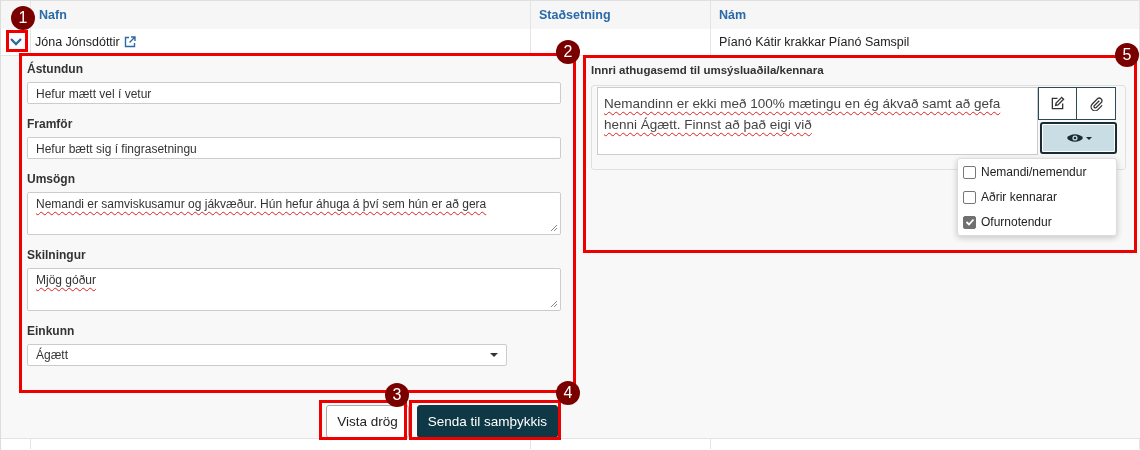  Describe the element at coordinates (1034, 172) in the screenshot. I see `option-label: Nemandi/nemendur` at that location.